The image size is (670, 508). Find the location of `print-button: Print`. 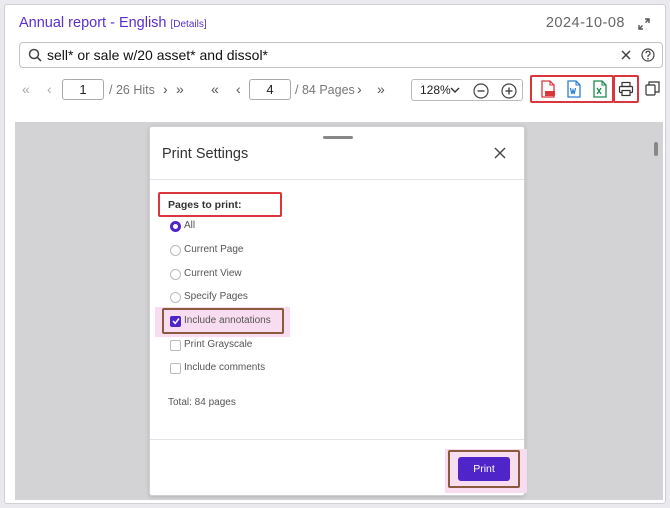

print-button: Print is located at coordinates (484, 469).